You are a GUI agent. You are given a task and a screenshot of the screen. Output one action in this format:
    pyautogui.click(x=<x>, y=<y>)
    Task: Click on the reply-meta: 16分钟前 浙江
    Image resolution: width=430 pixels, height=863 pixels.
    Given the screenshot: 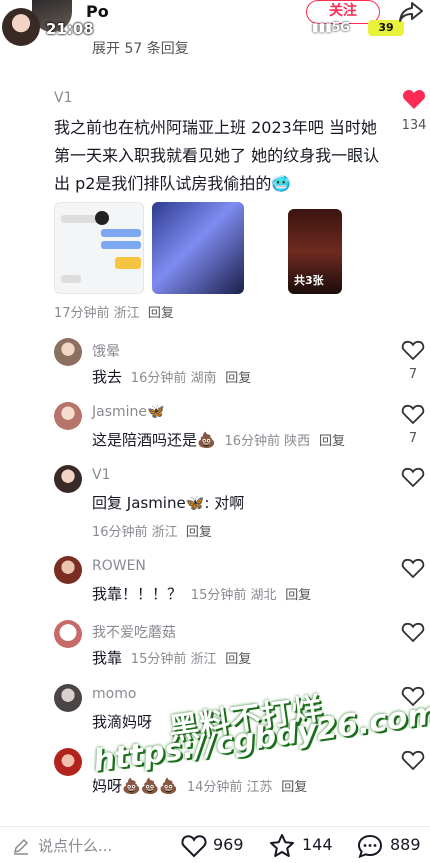 What is the action you would take?
    pyautogui.click(x=135, y=532)
    